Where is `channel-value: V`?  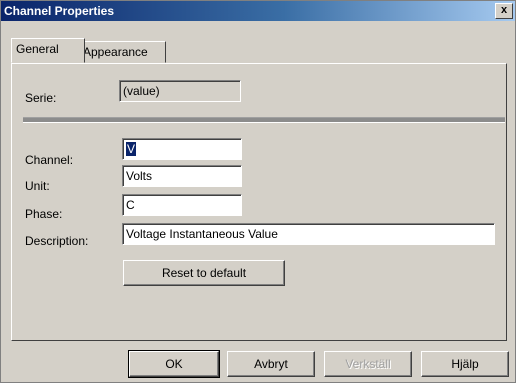 channel-value: V is located at coordinates (131, 149).